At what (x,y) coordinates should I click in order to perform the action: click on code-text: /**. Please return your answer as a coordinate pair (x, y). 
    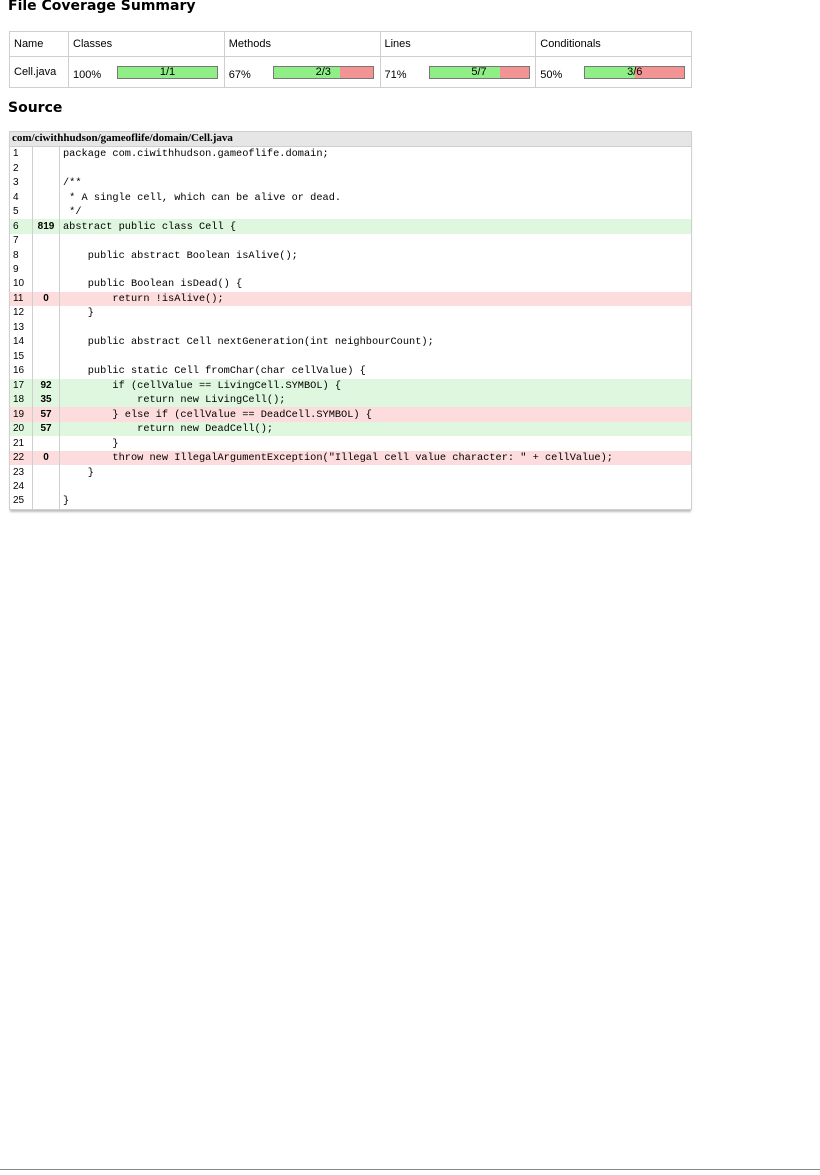
    Looking at the image, I should click on (72, 183).